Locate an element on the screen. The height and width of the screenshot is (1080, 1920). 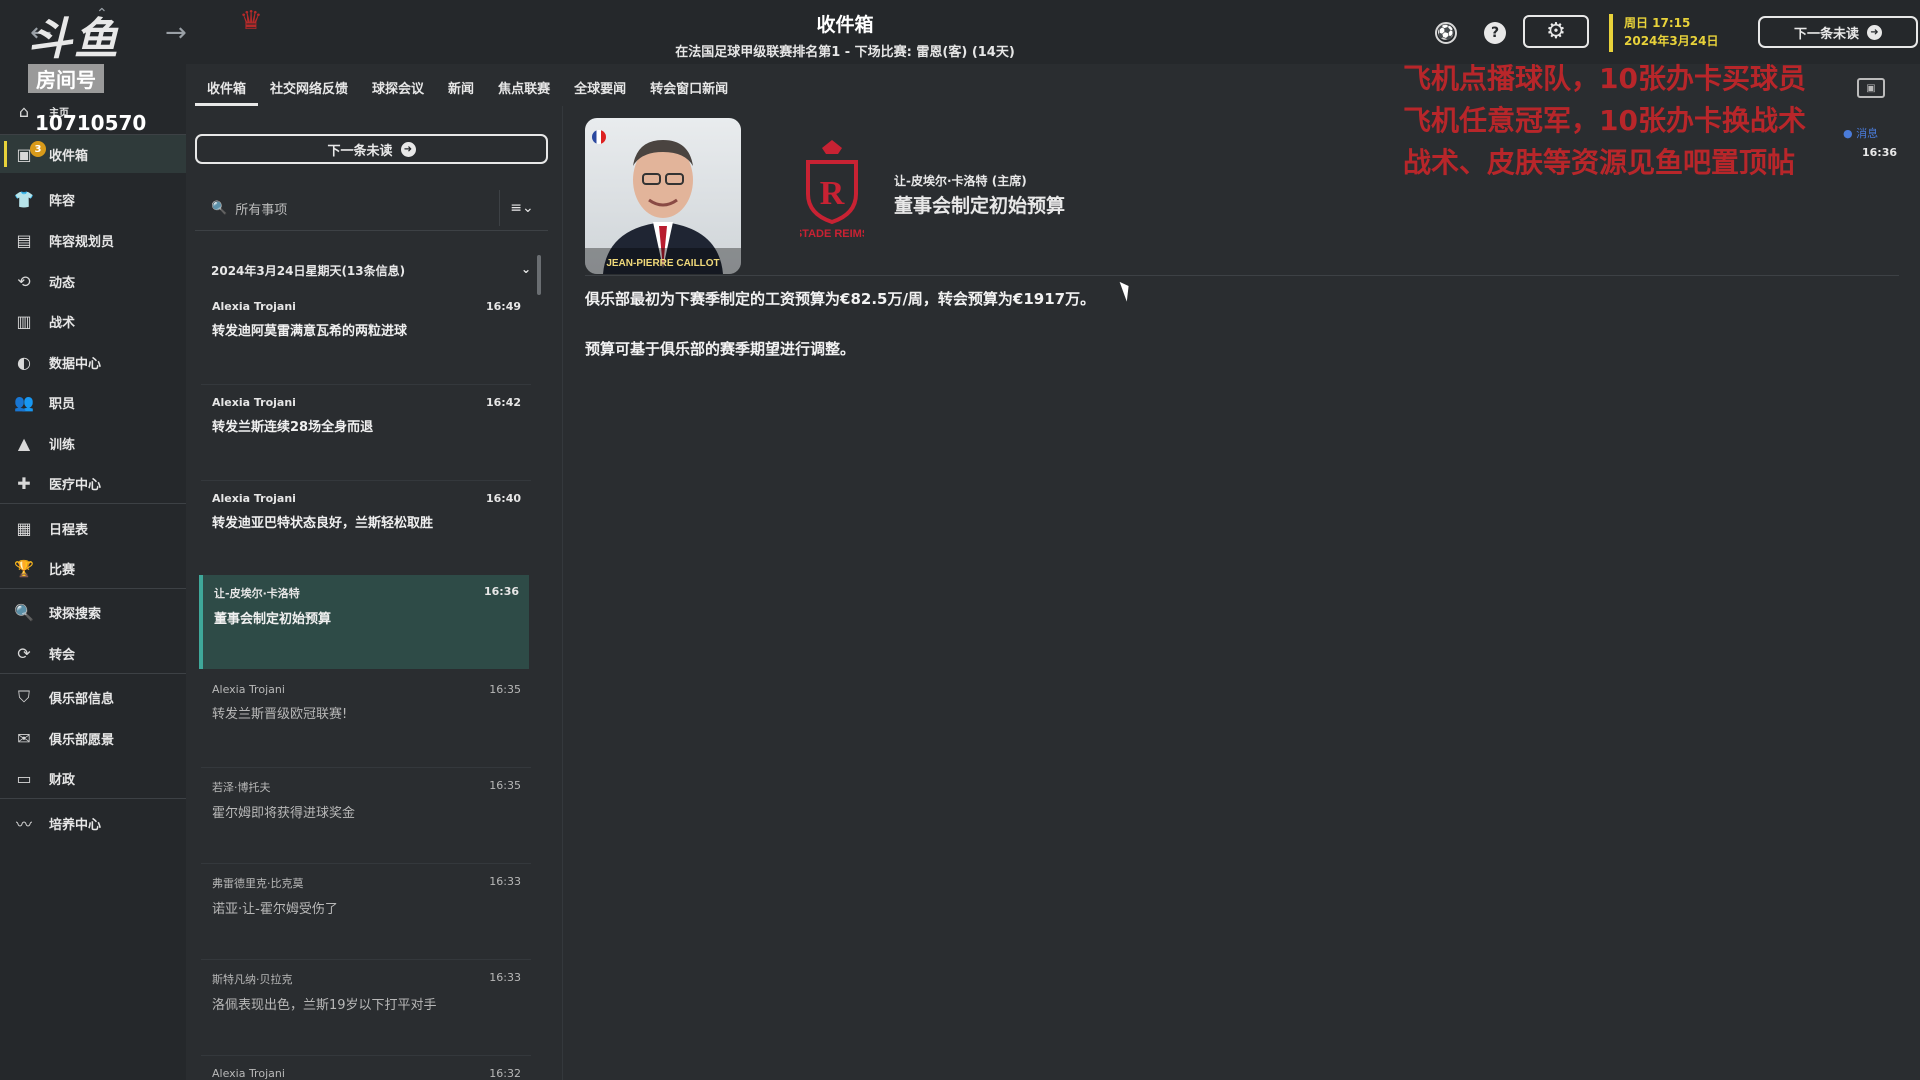
sidebar-item-label: 动态 is located at coordinates (62, 283).